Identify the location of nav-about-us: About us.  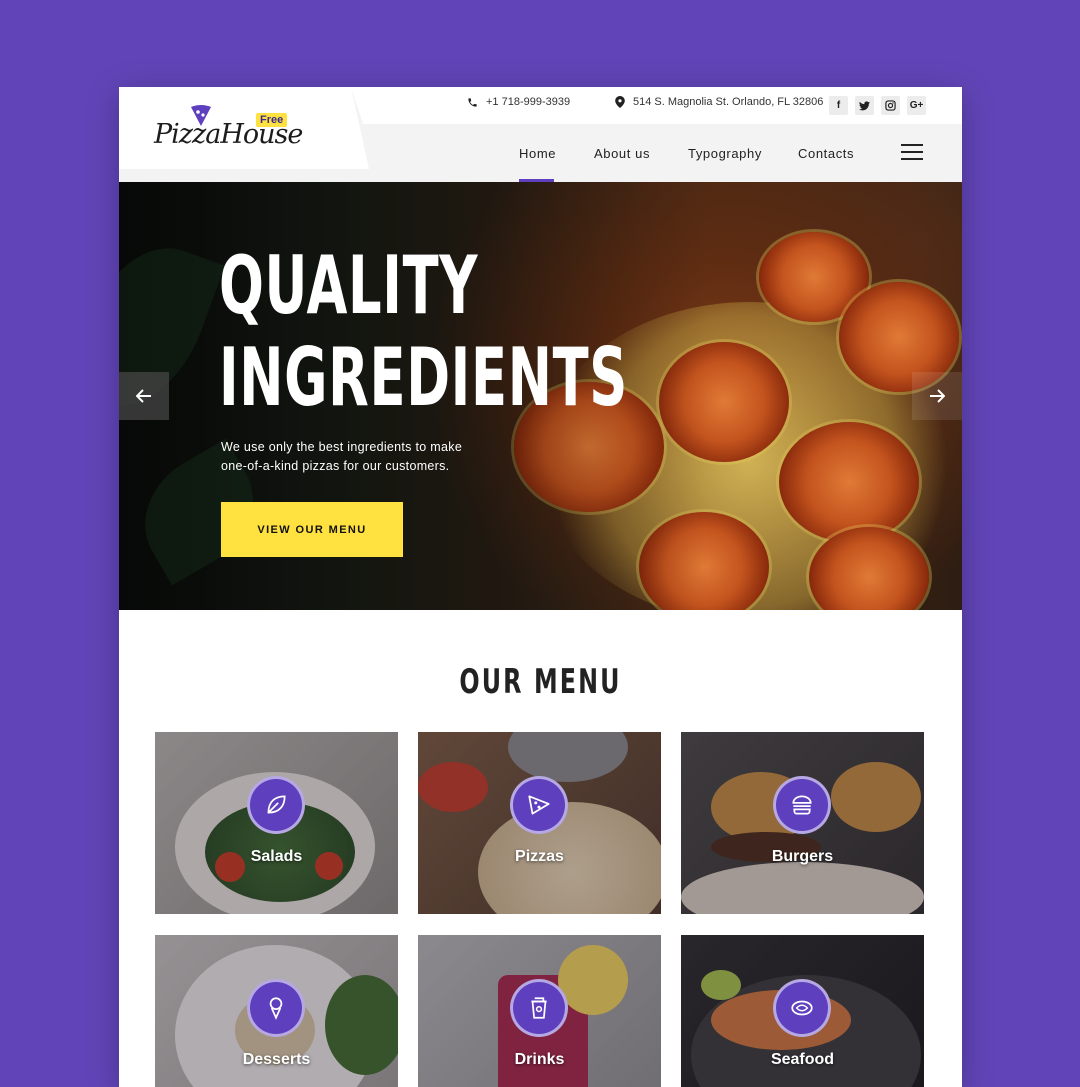
(622, 153).